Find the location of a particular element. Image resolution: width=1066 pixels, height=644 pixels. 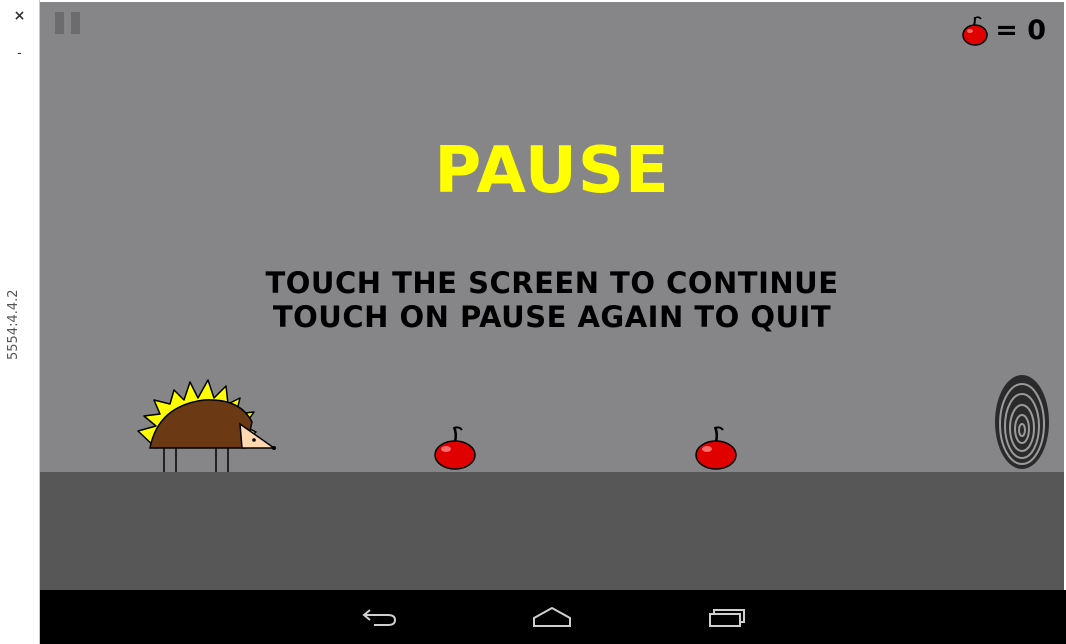

fingerprint-obstacle is located at coordinates (1022, 422).